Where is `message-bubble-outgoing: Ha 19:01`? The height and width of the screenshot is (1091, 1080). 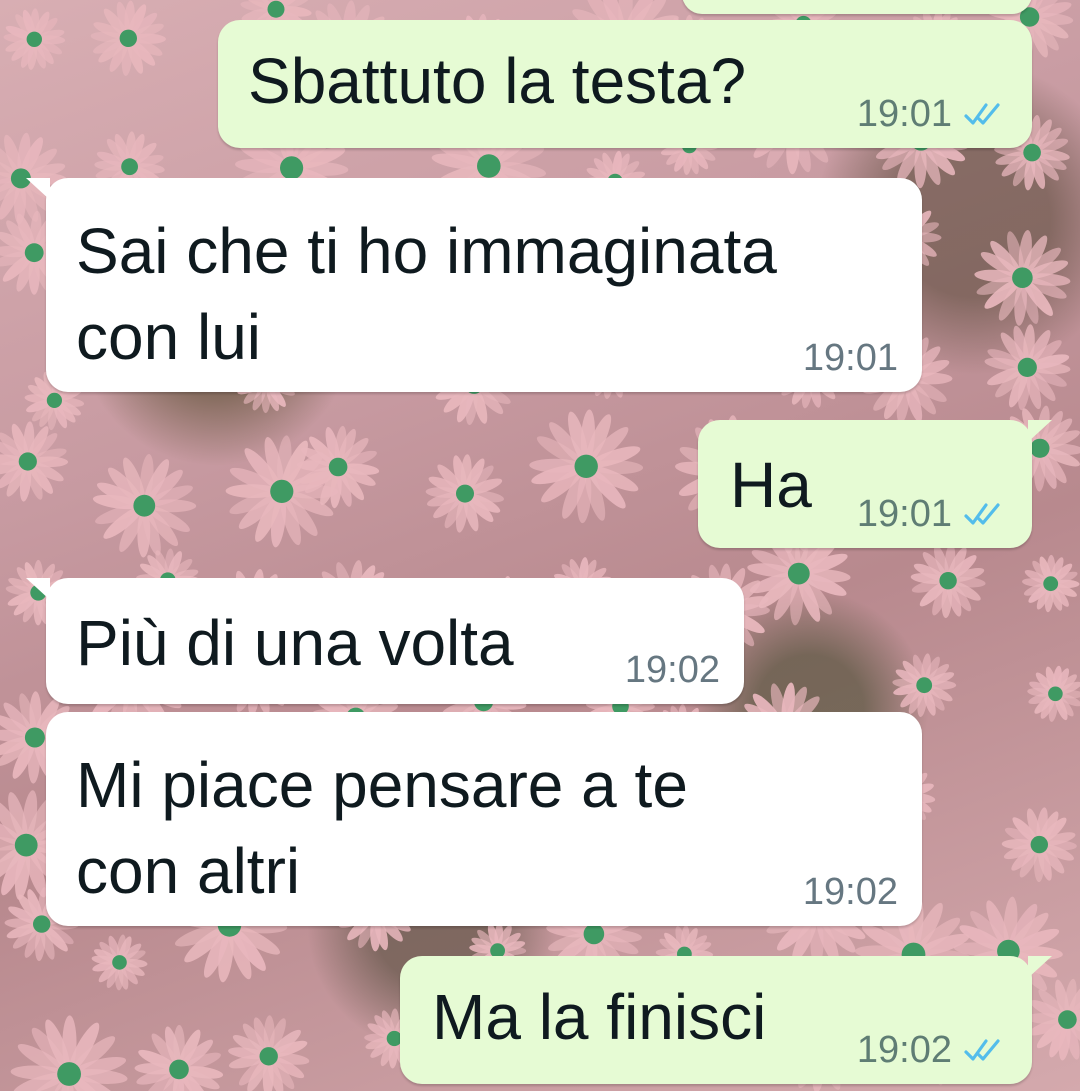
message-bubble-outgoing: Ha 19:01 is located at coordinates (875, 484).